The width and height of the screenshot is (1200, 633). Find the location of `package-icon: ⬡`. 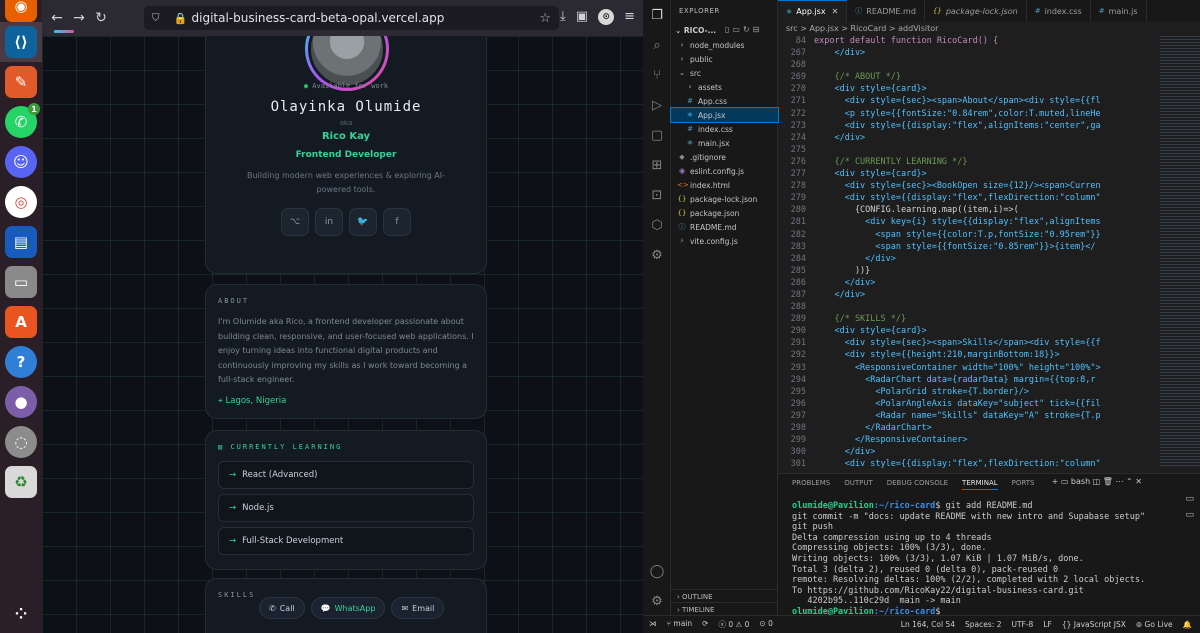

package-icon: ⬡ is located at coordinates (657, 226).